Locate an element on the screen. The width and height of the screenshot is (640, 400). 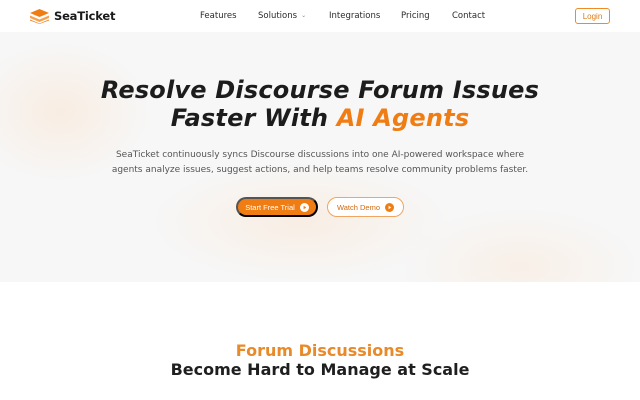
play-circle-icon is located at coordinates (390, 207).